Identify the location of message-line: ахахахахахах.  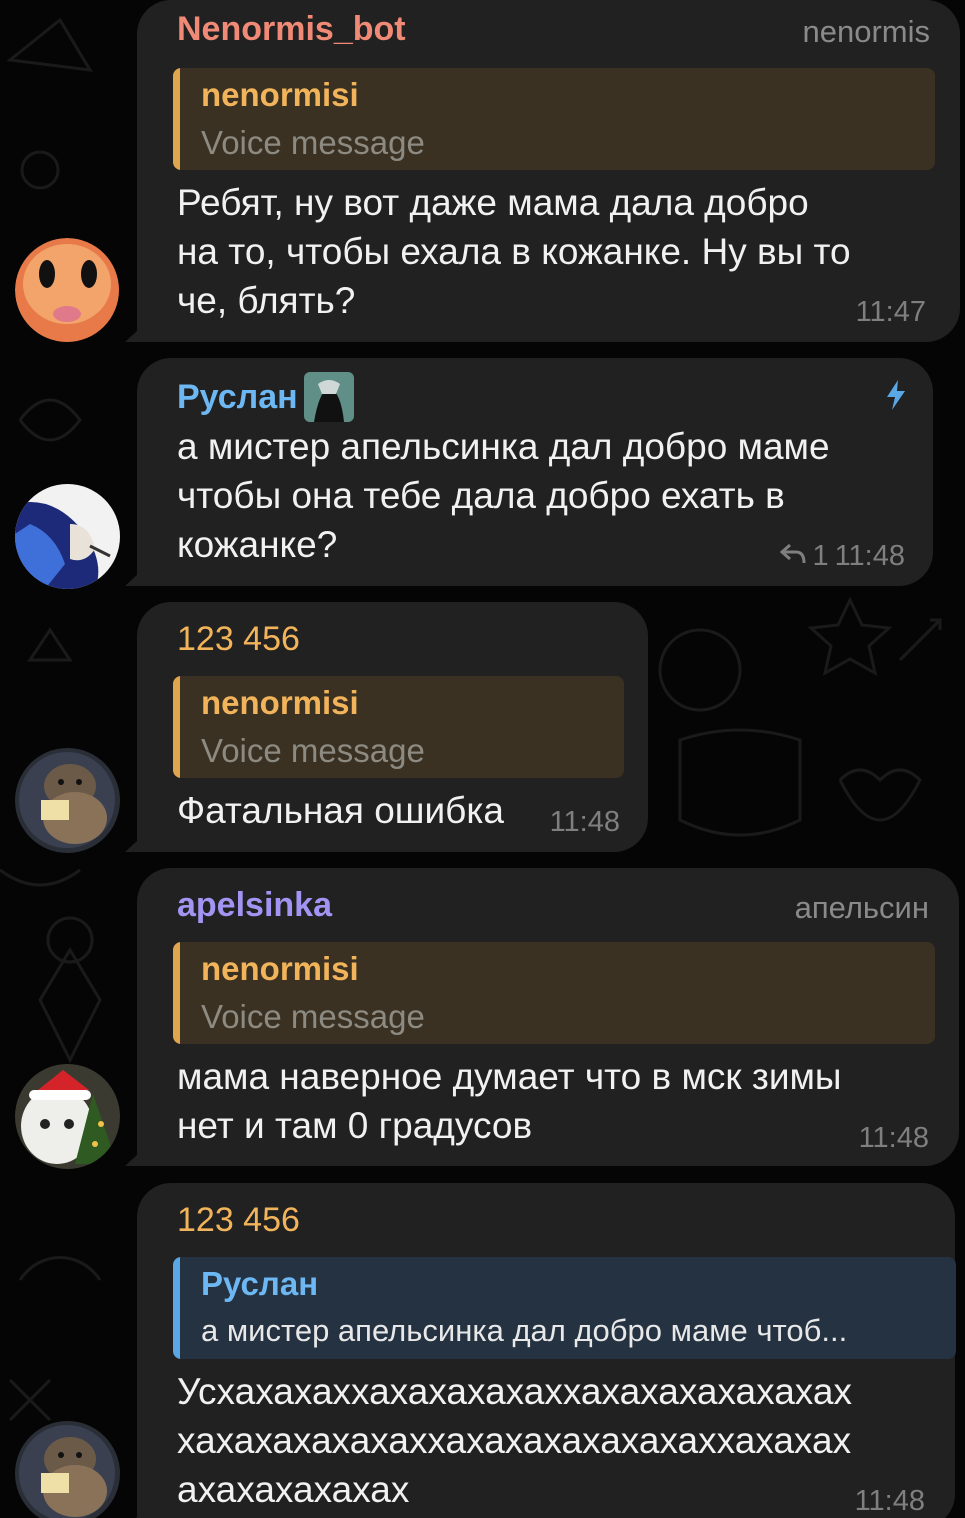
(293, 1489).